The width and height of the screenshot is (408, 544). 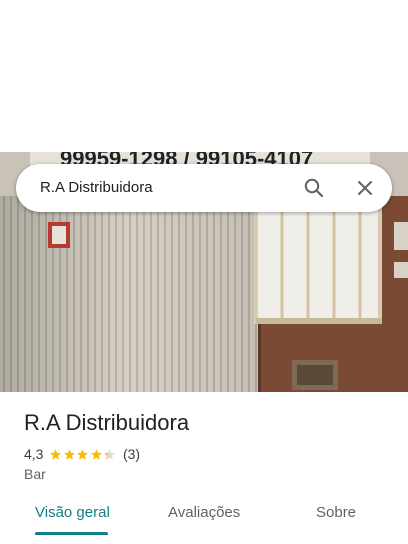 I want to click on place-category: Bar, so click(x=35, y=474).